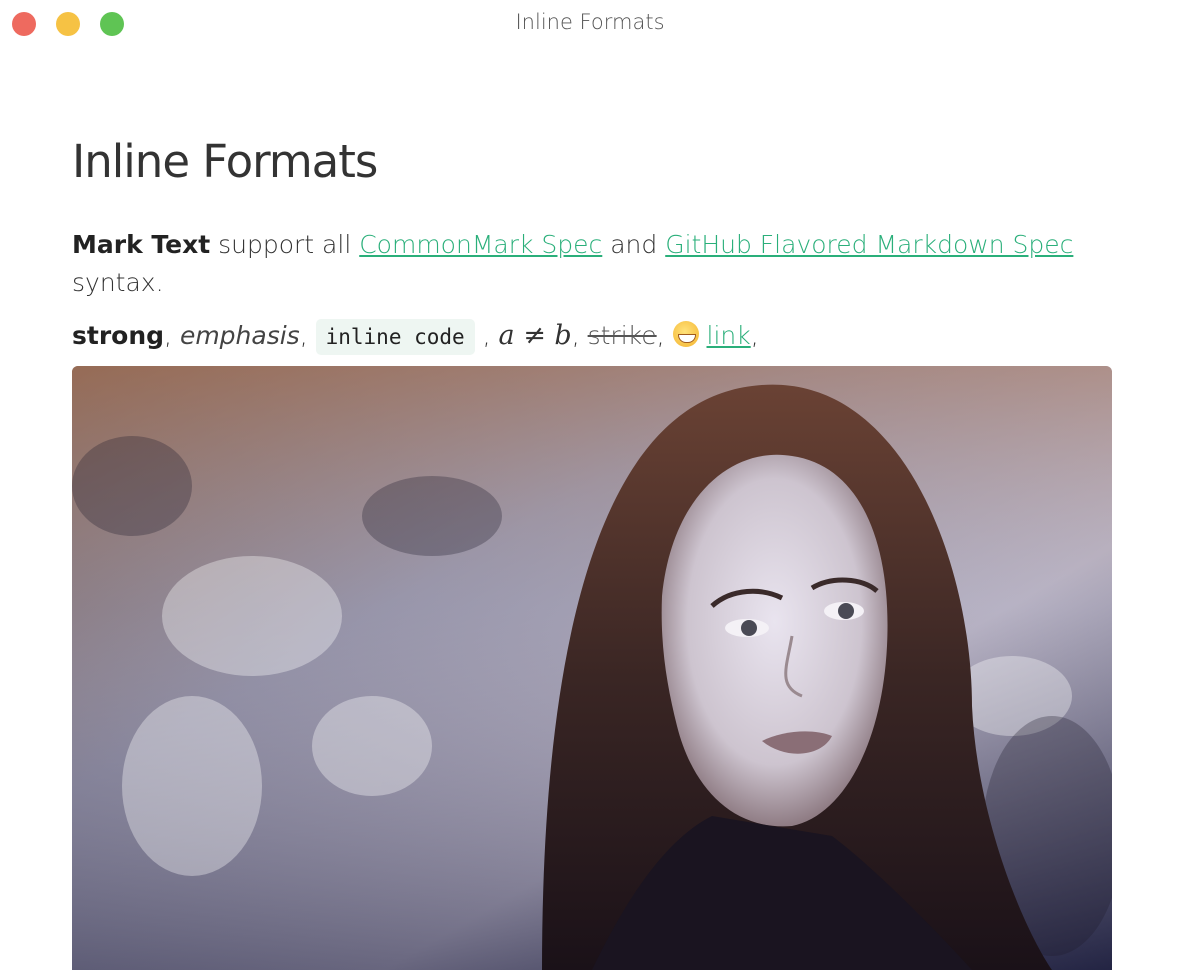 The image size is (1180, 970). I want to click on commonmark-spec-link: CommonMark Spec, so click(480, 244).